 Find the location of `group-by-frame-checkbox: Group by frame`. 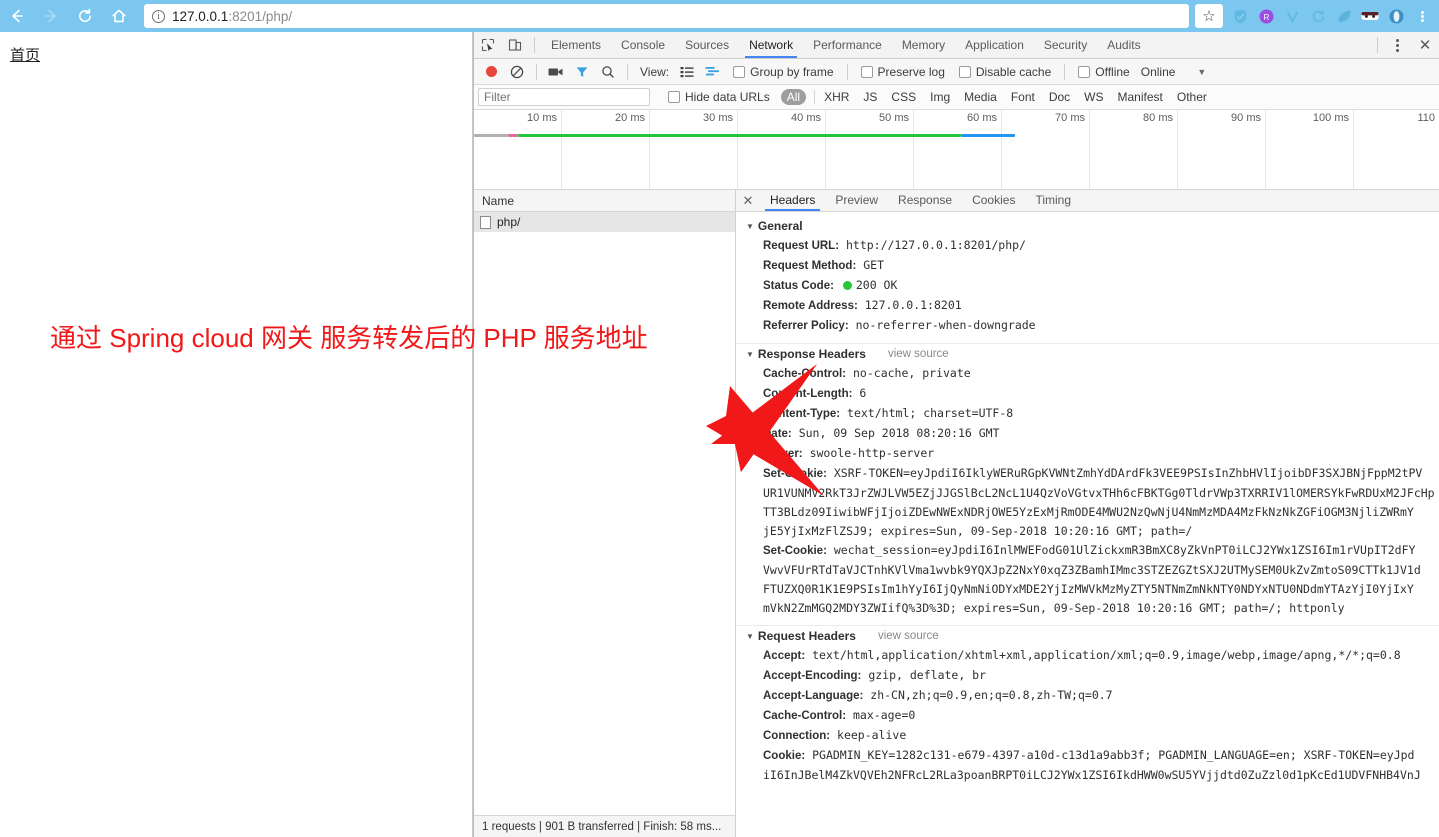

group-by-frame-checkbox: Group by frame is located at coordinates (783, 71).